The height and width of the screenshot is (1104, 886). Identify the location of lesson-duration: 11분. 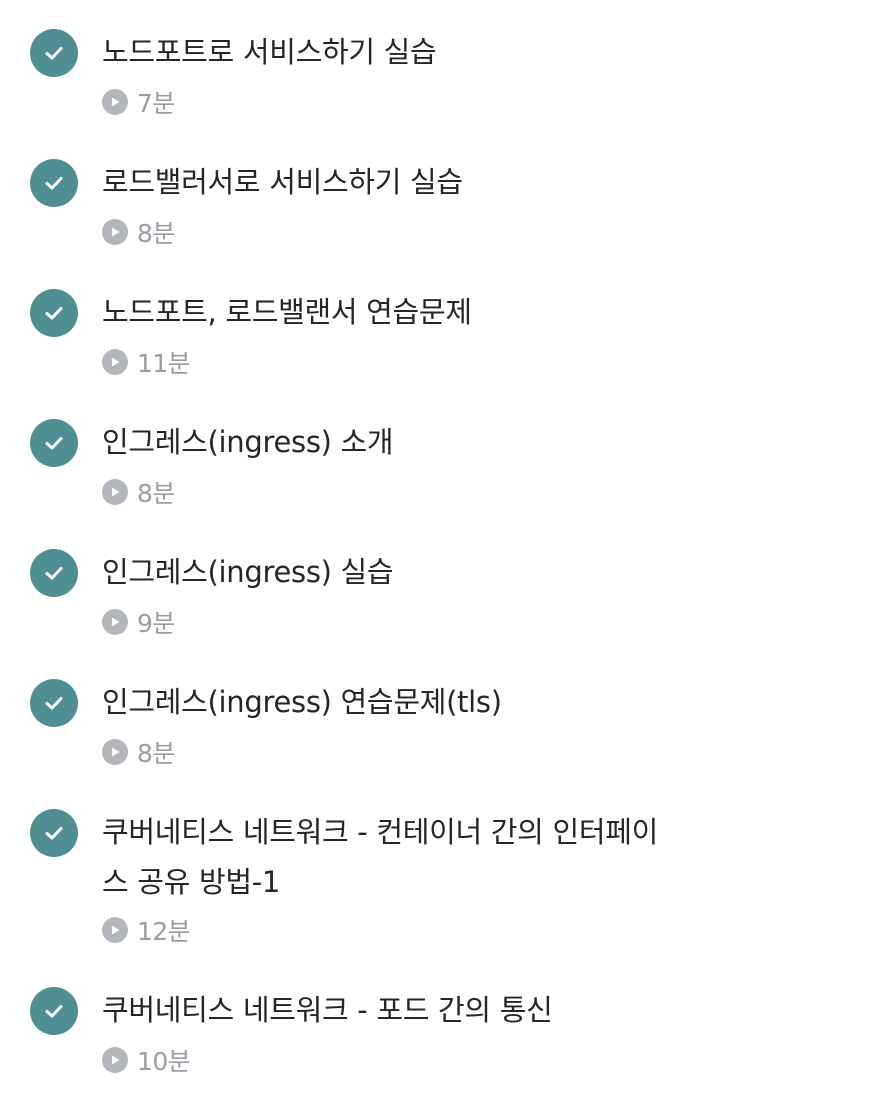
(146, 362).